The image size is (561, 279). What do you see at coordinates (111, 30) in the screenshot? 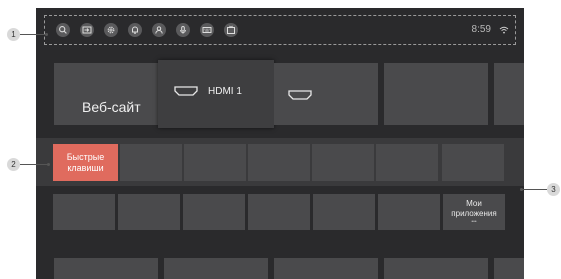
I see `settings-icon` at bounding box center [111, 30].